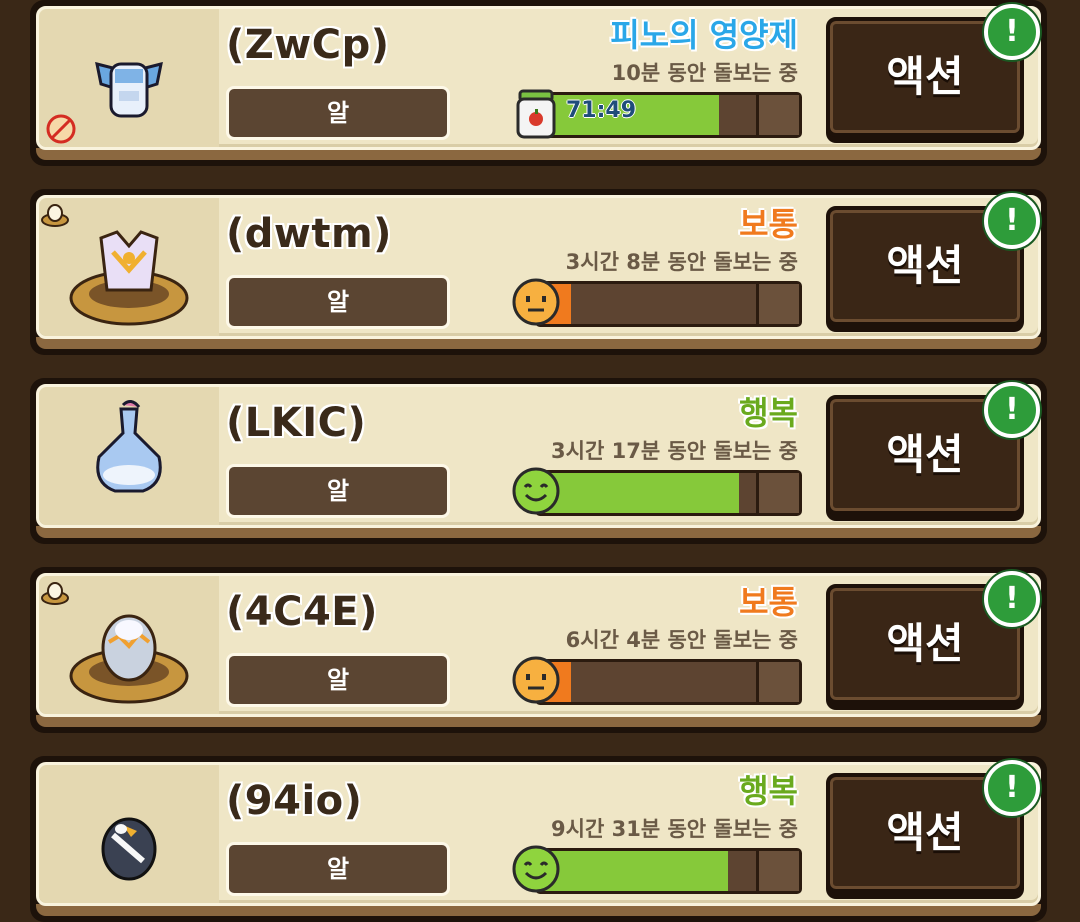 This screenshot has width=1080, height=922. What do you see at coordinates (294, 801) in the screenshot?
I see `pet-name: (94io)` at bounding box center [294, 801].